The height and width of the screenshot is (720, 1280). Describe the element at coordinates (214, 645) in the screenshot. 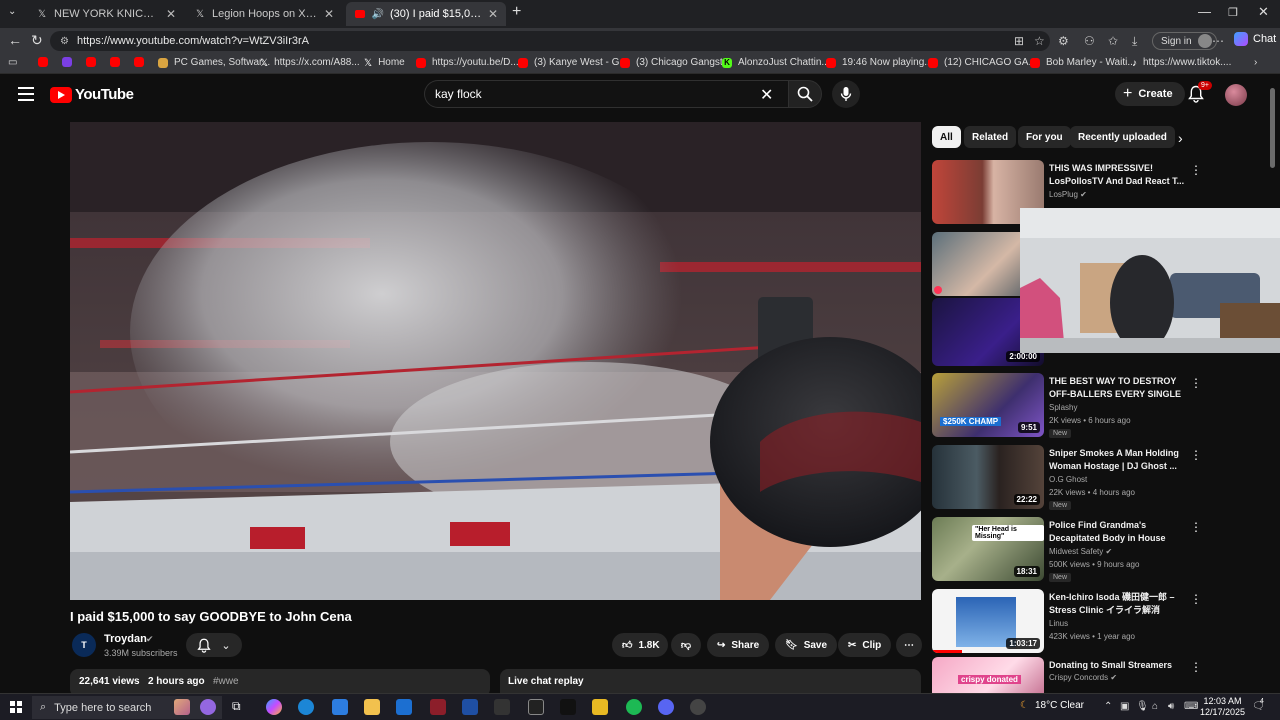

I see `subscription-bell-button: ⌄` at that location.